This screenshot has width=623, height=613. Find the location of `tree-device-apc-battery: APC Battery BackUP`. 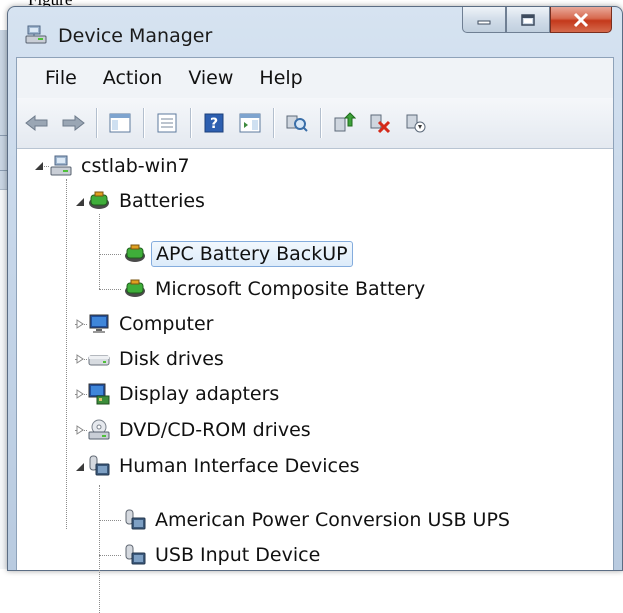

tree-device-apc-battery: APC Battery BackUP is located at coordinates (238, 254).